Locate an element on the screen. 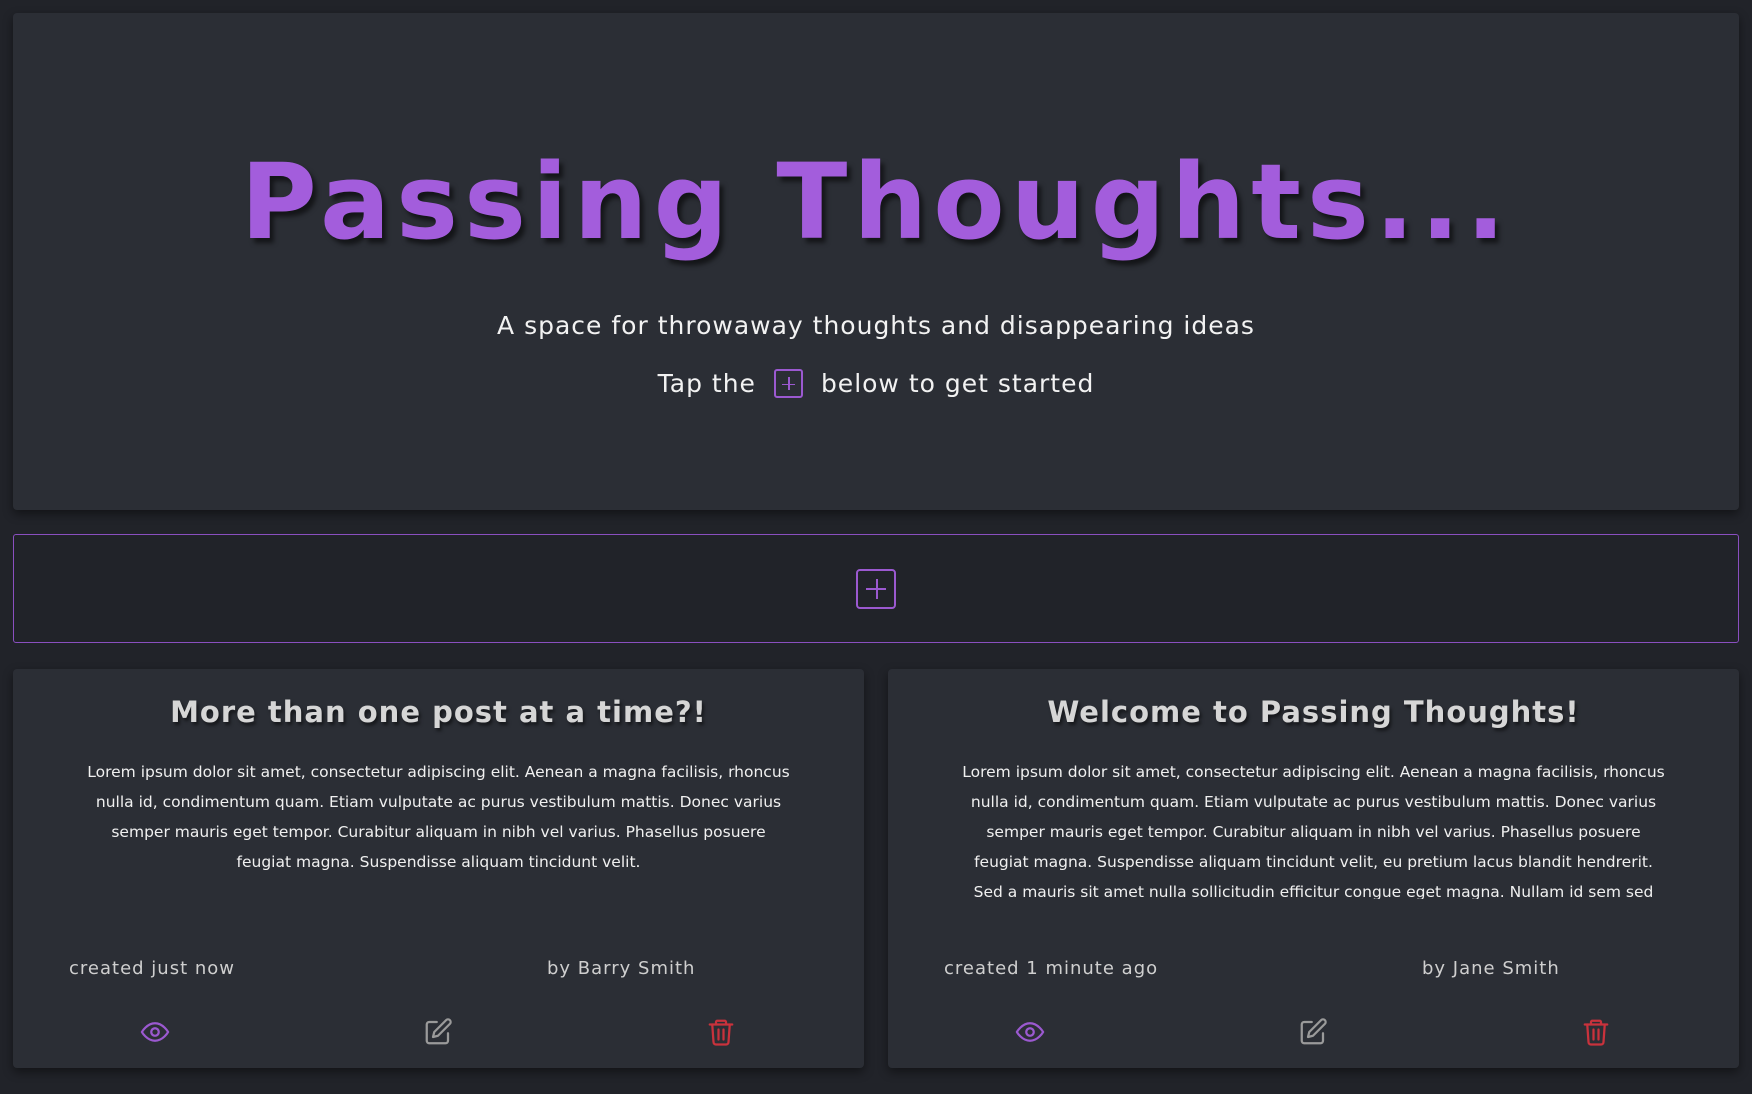  post-title: More than one post at a time?! is located at coordinates (438, 712).